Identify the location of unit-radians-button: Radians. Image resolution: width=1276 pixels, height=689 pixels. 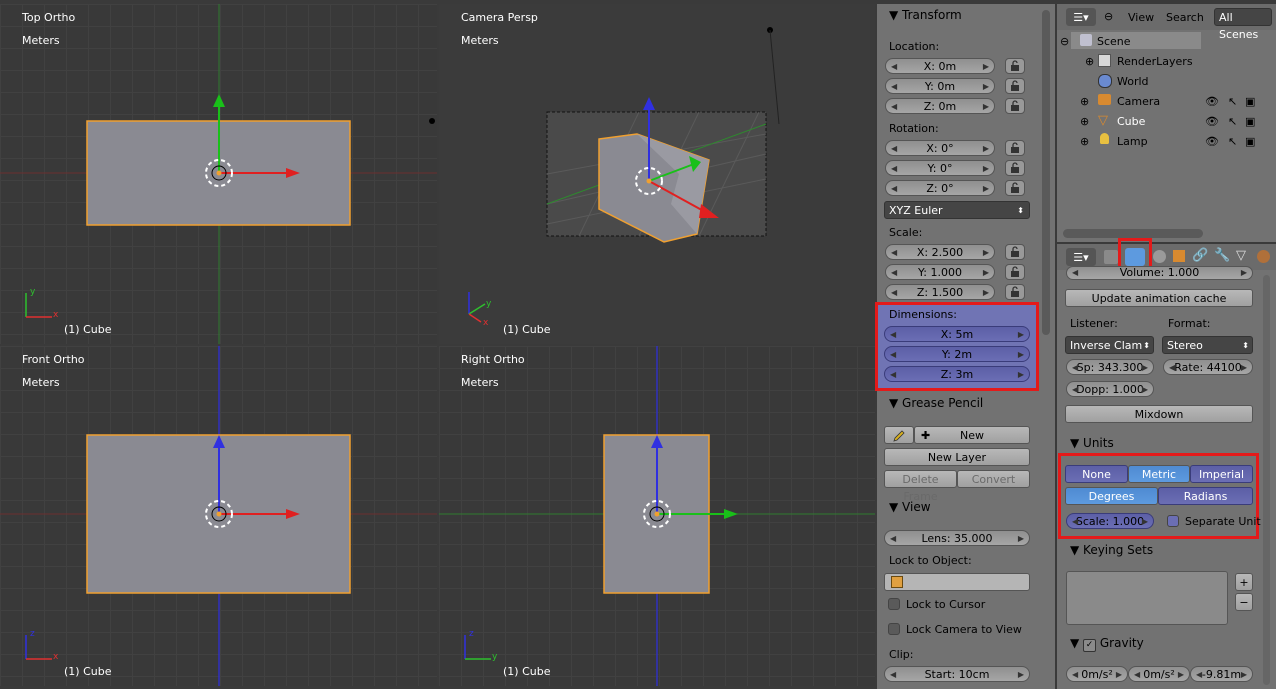
(1205, 496).